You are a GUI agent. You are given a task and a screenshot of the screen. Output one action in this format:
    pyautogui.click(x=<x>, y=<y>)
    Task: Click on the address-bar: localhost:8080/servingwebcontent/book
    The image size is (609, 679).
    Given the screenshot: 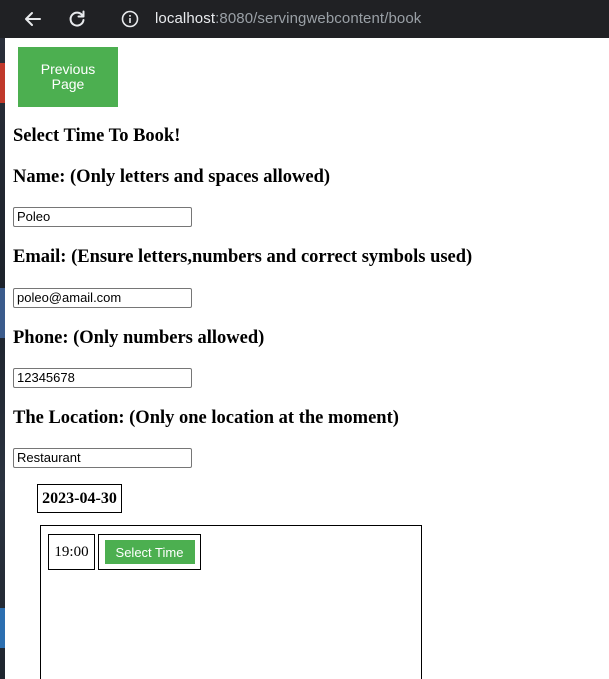 What is the action you would take?
    pyautogui.click(x=288, y=18)
    